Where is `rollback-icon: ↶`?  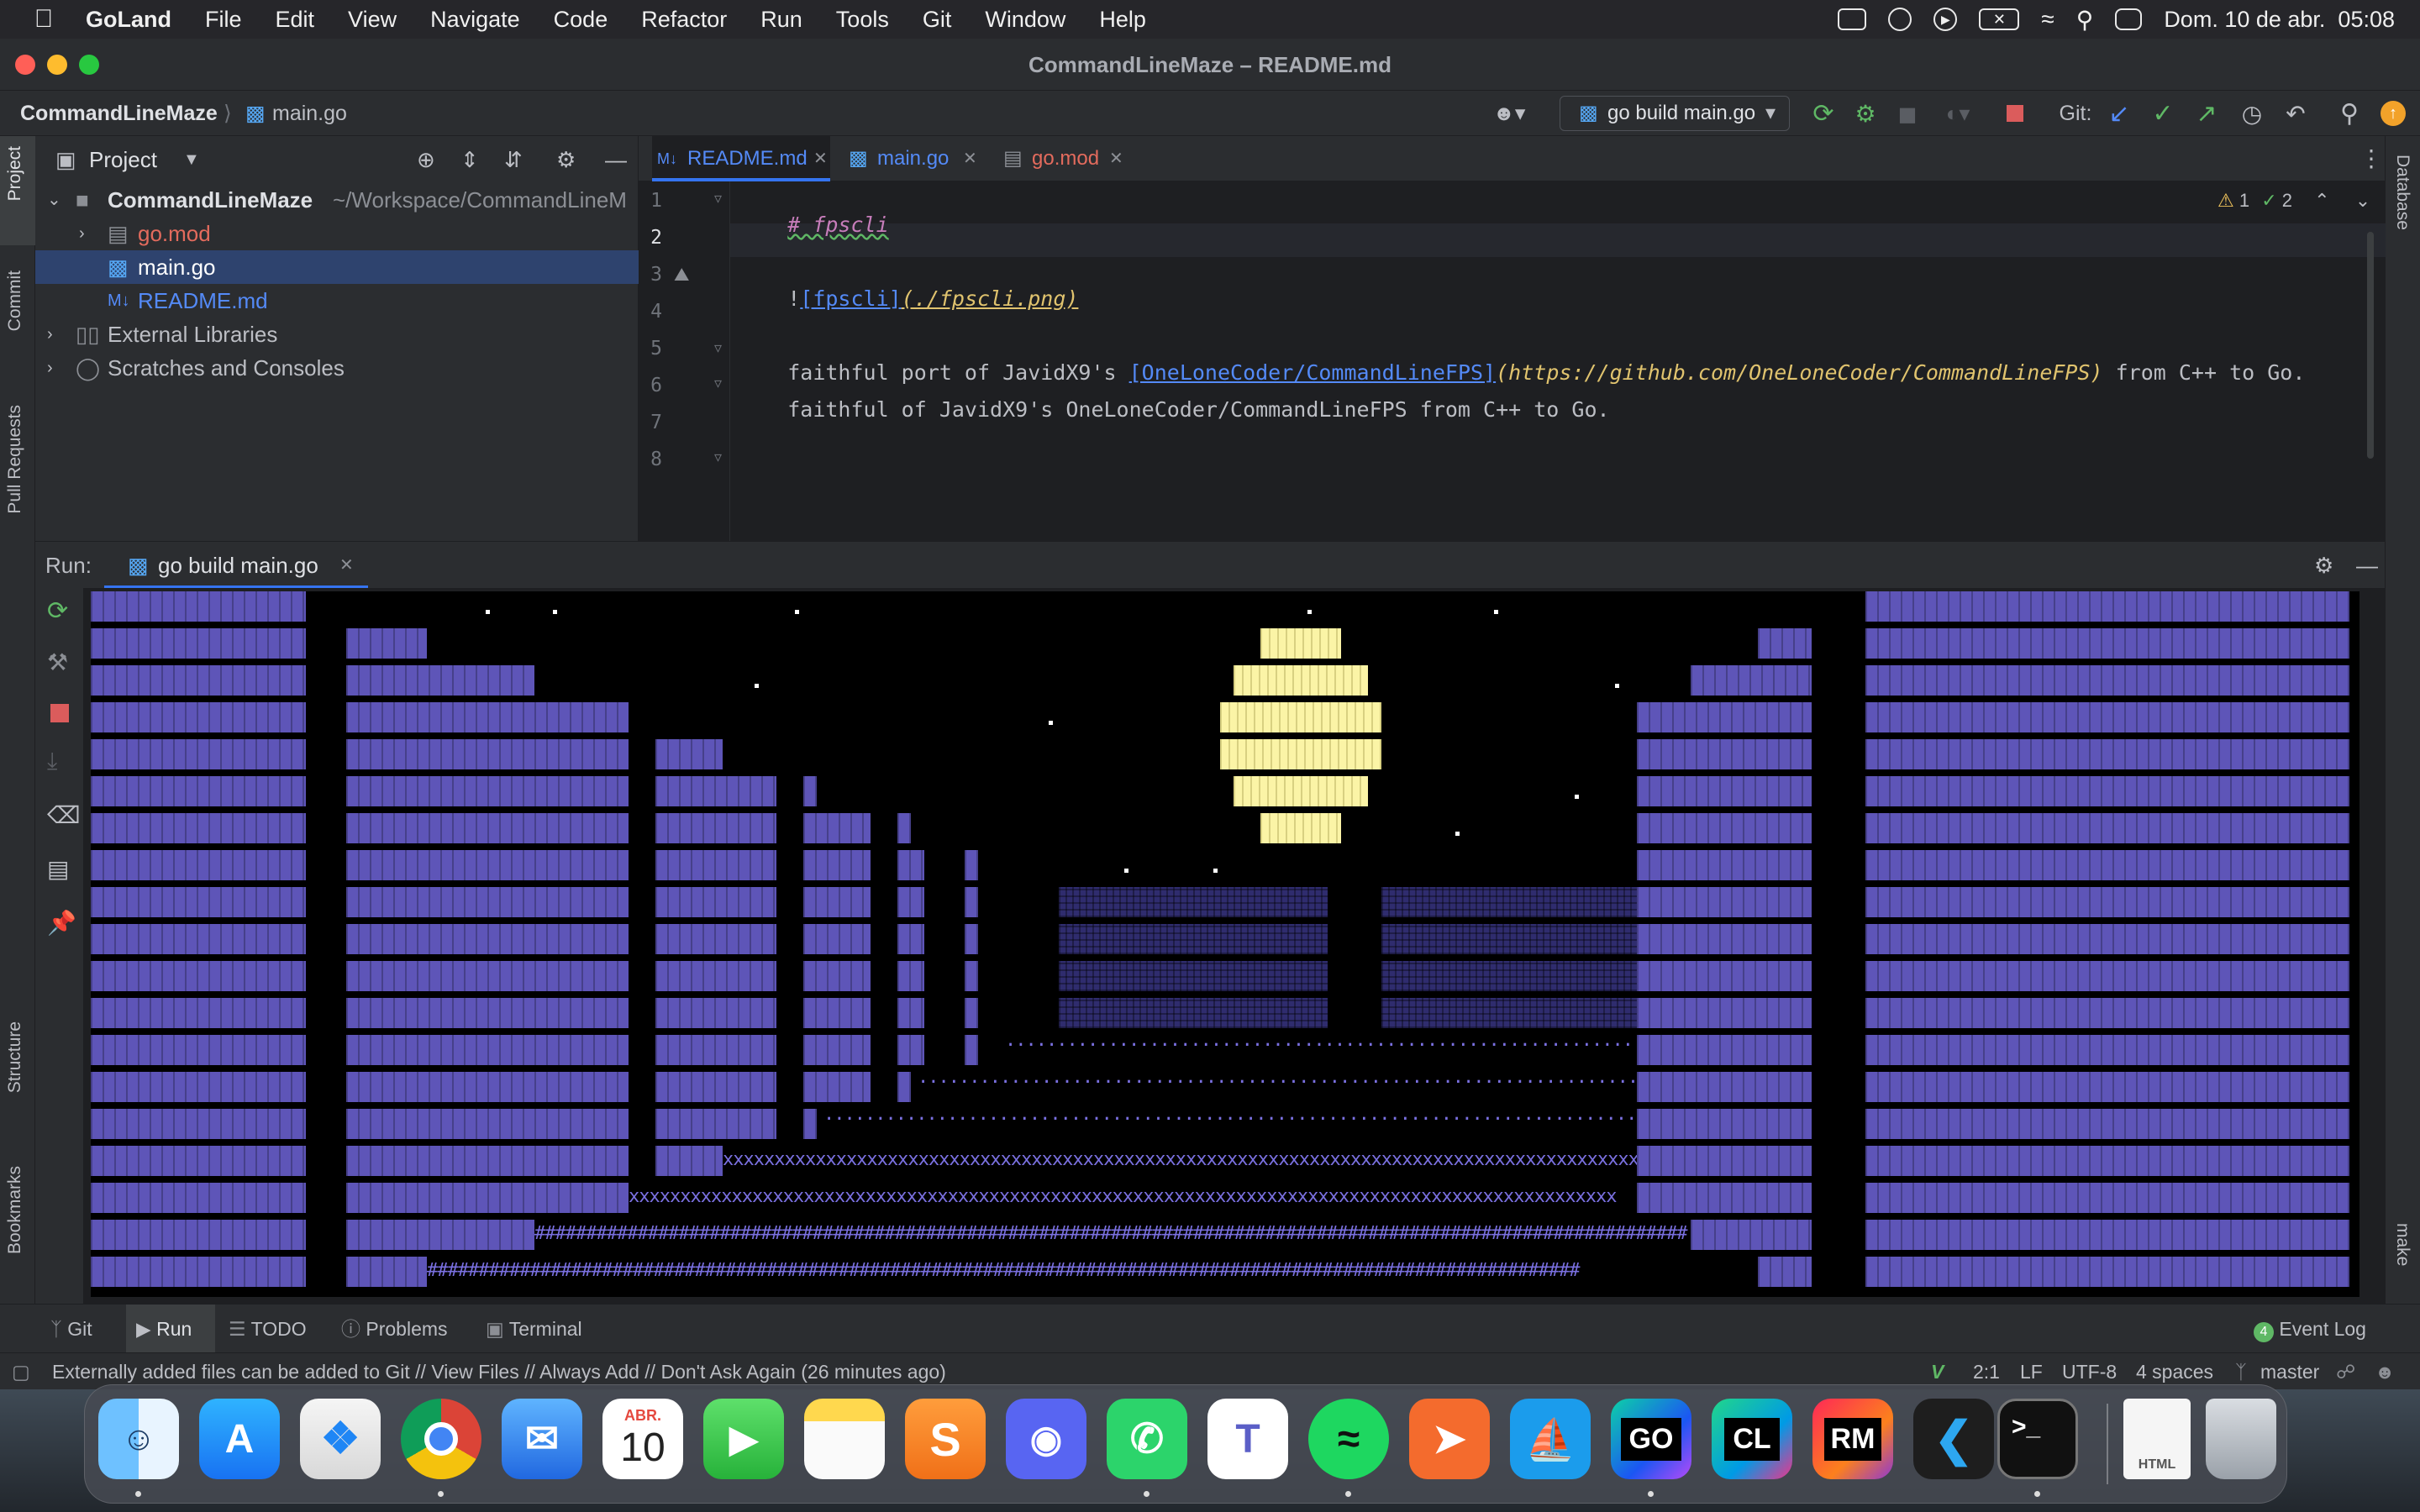 rollback-icon: ↶ is located at coordinates (2295, 113).